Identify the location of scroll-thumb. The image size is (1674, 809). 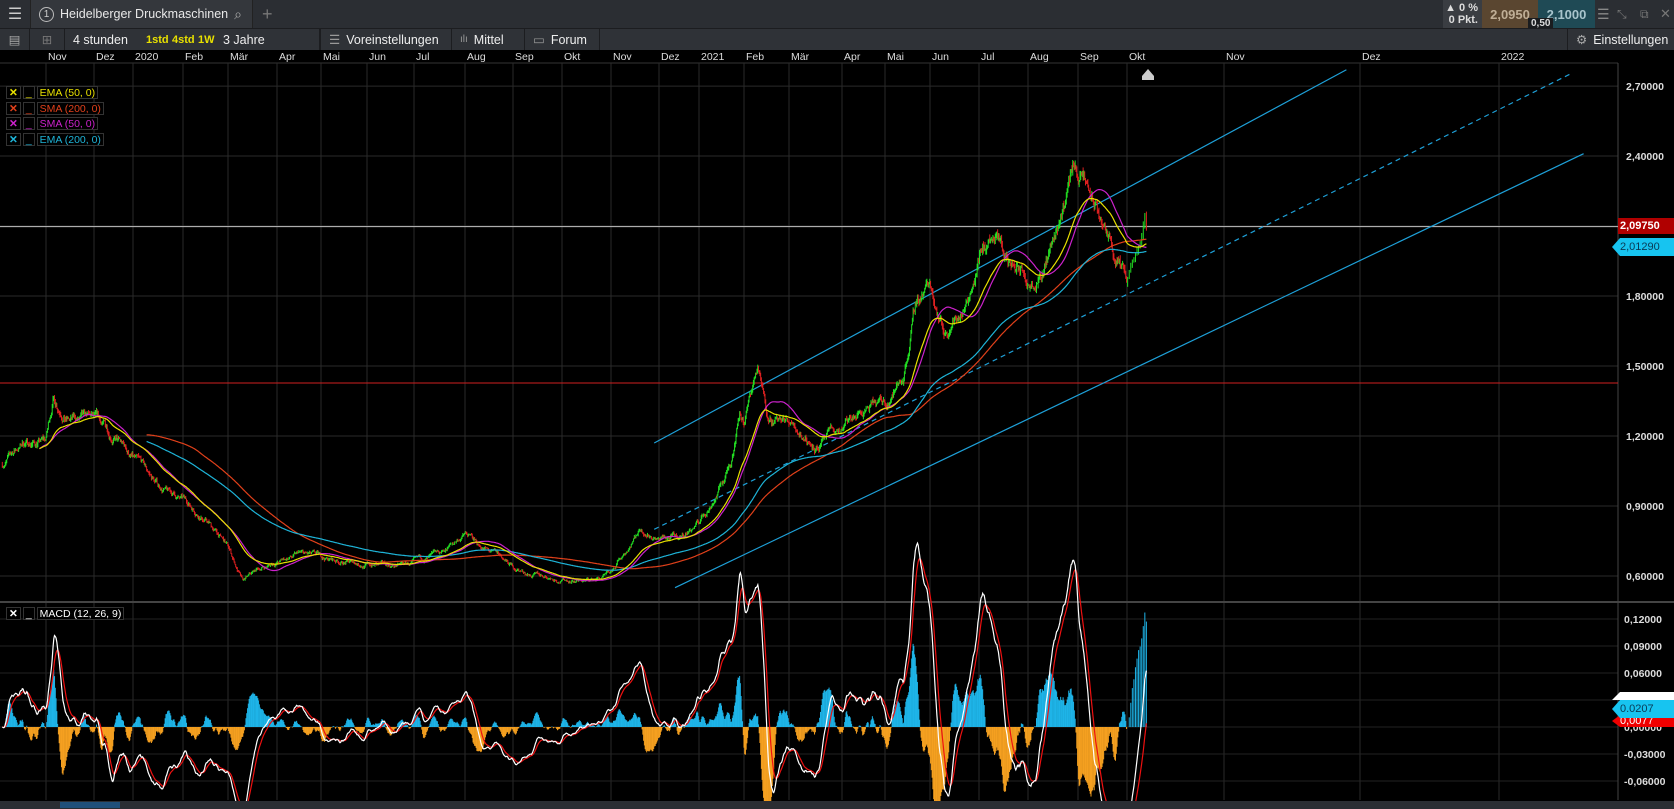
(90, 805).